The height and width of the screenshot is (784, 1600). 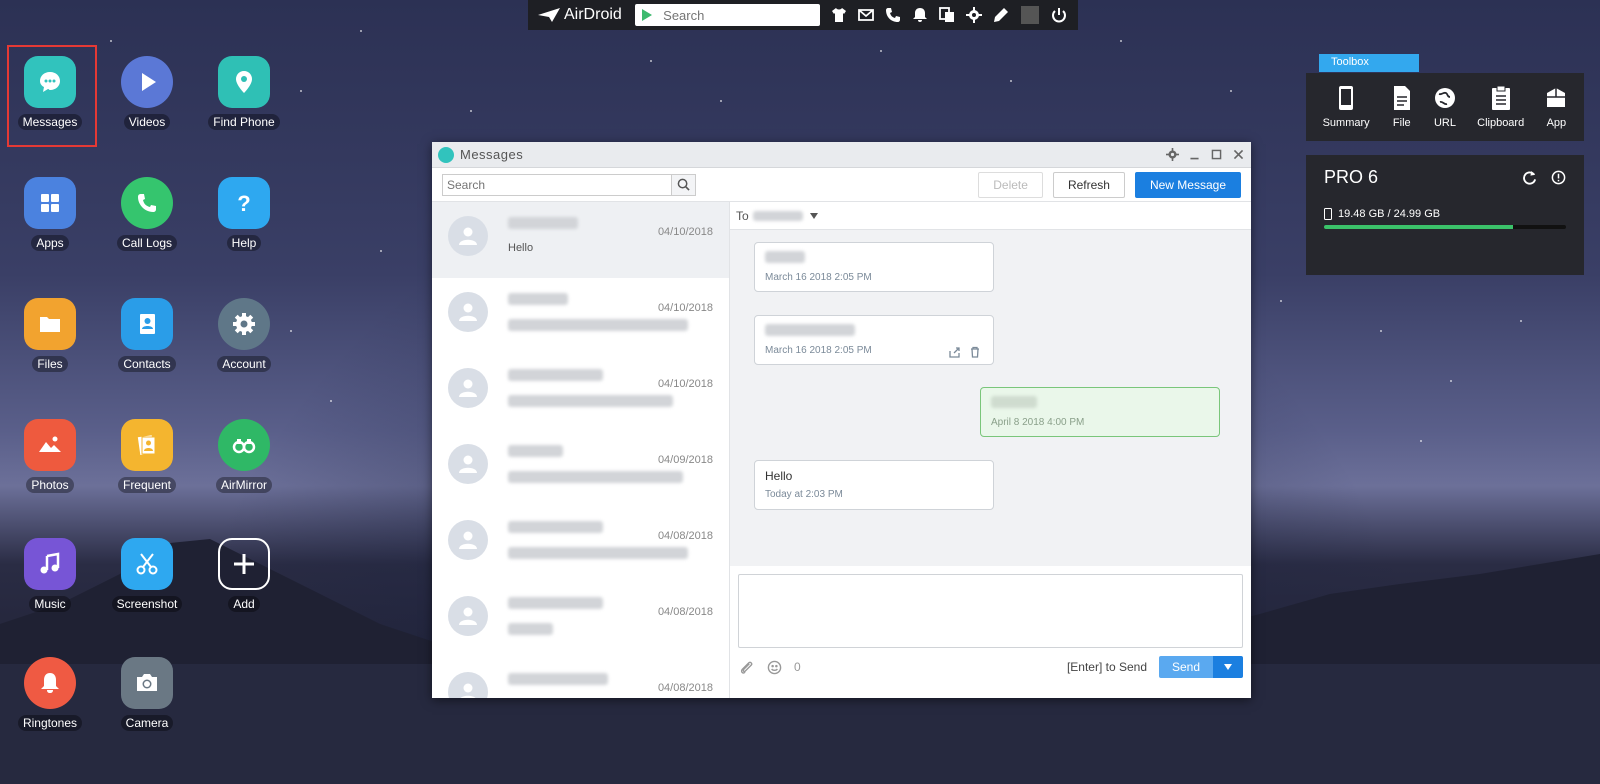 I want to click on tool-url: URL, so click(x=1445, y=107).